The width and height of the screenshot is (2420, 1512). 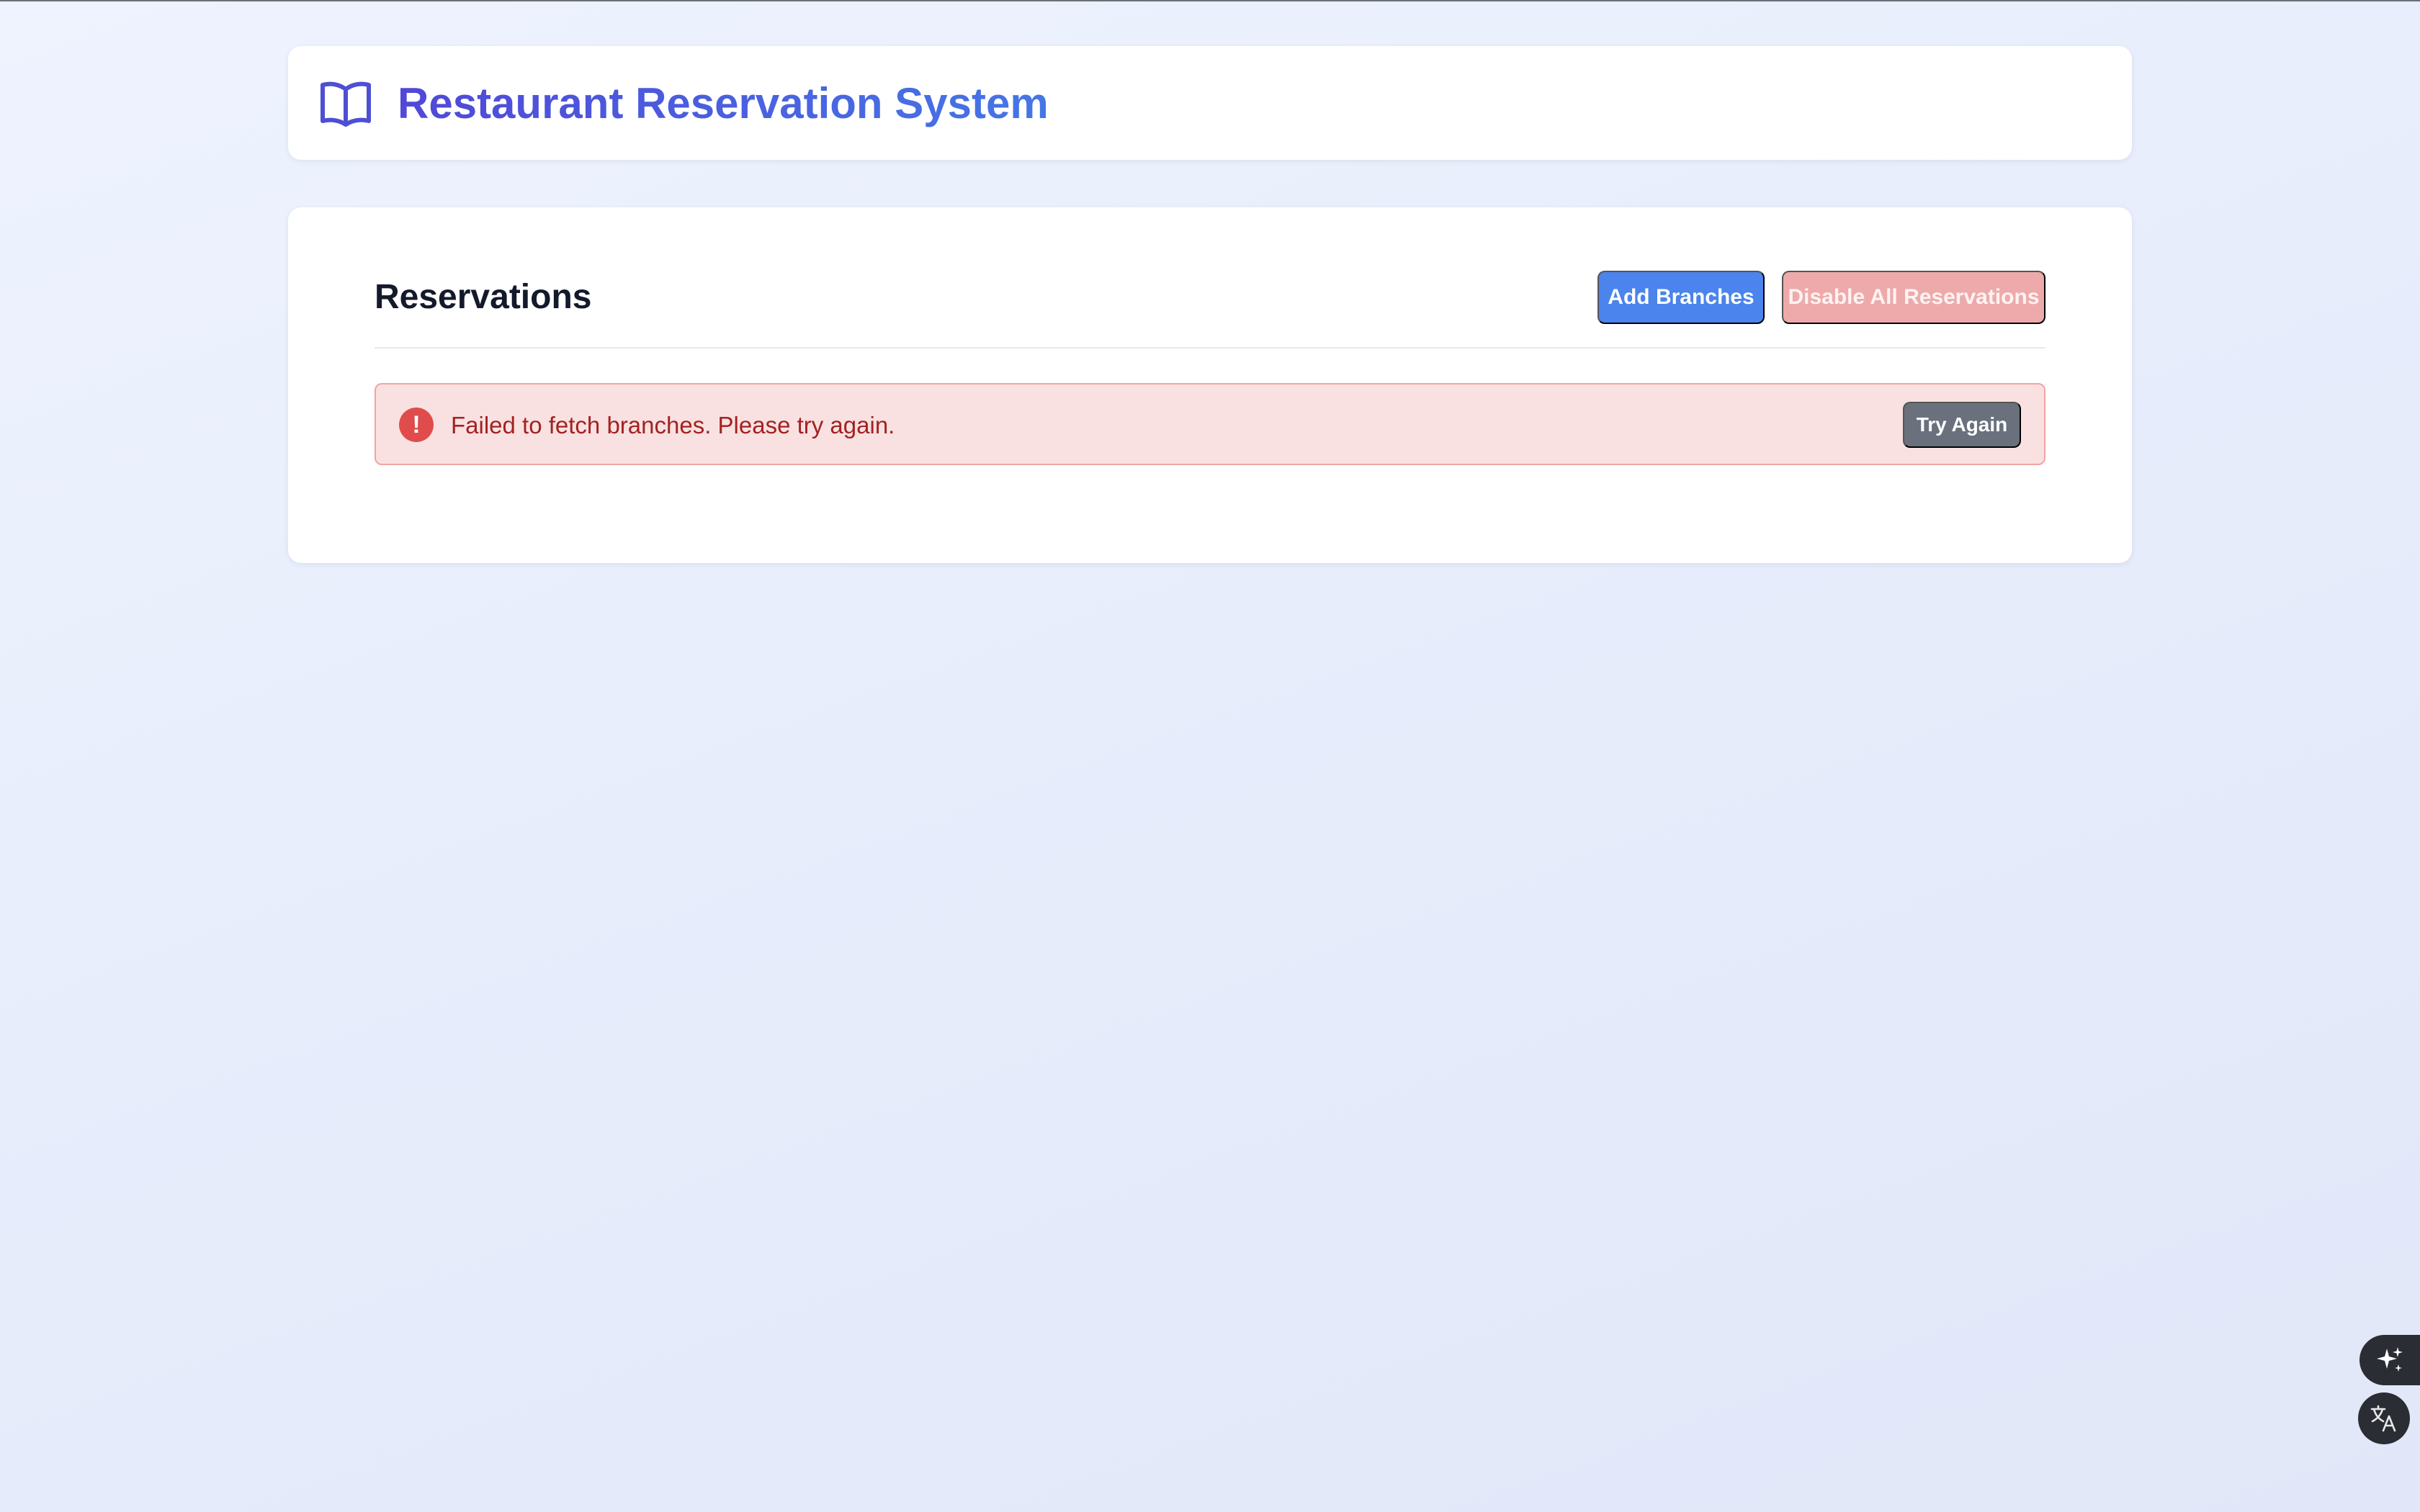 What do you see at coordinates (1962, 425) in the screenshot?
I see `try-again-button: Try Again` at bounding box center [1962, 425].